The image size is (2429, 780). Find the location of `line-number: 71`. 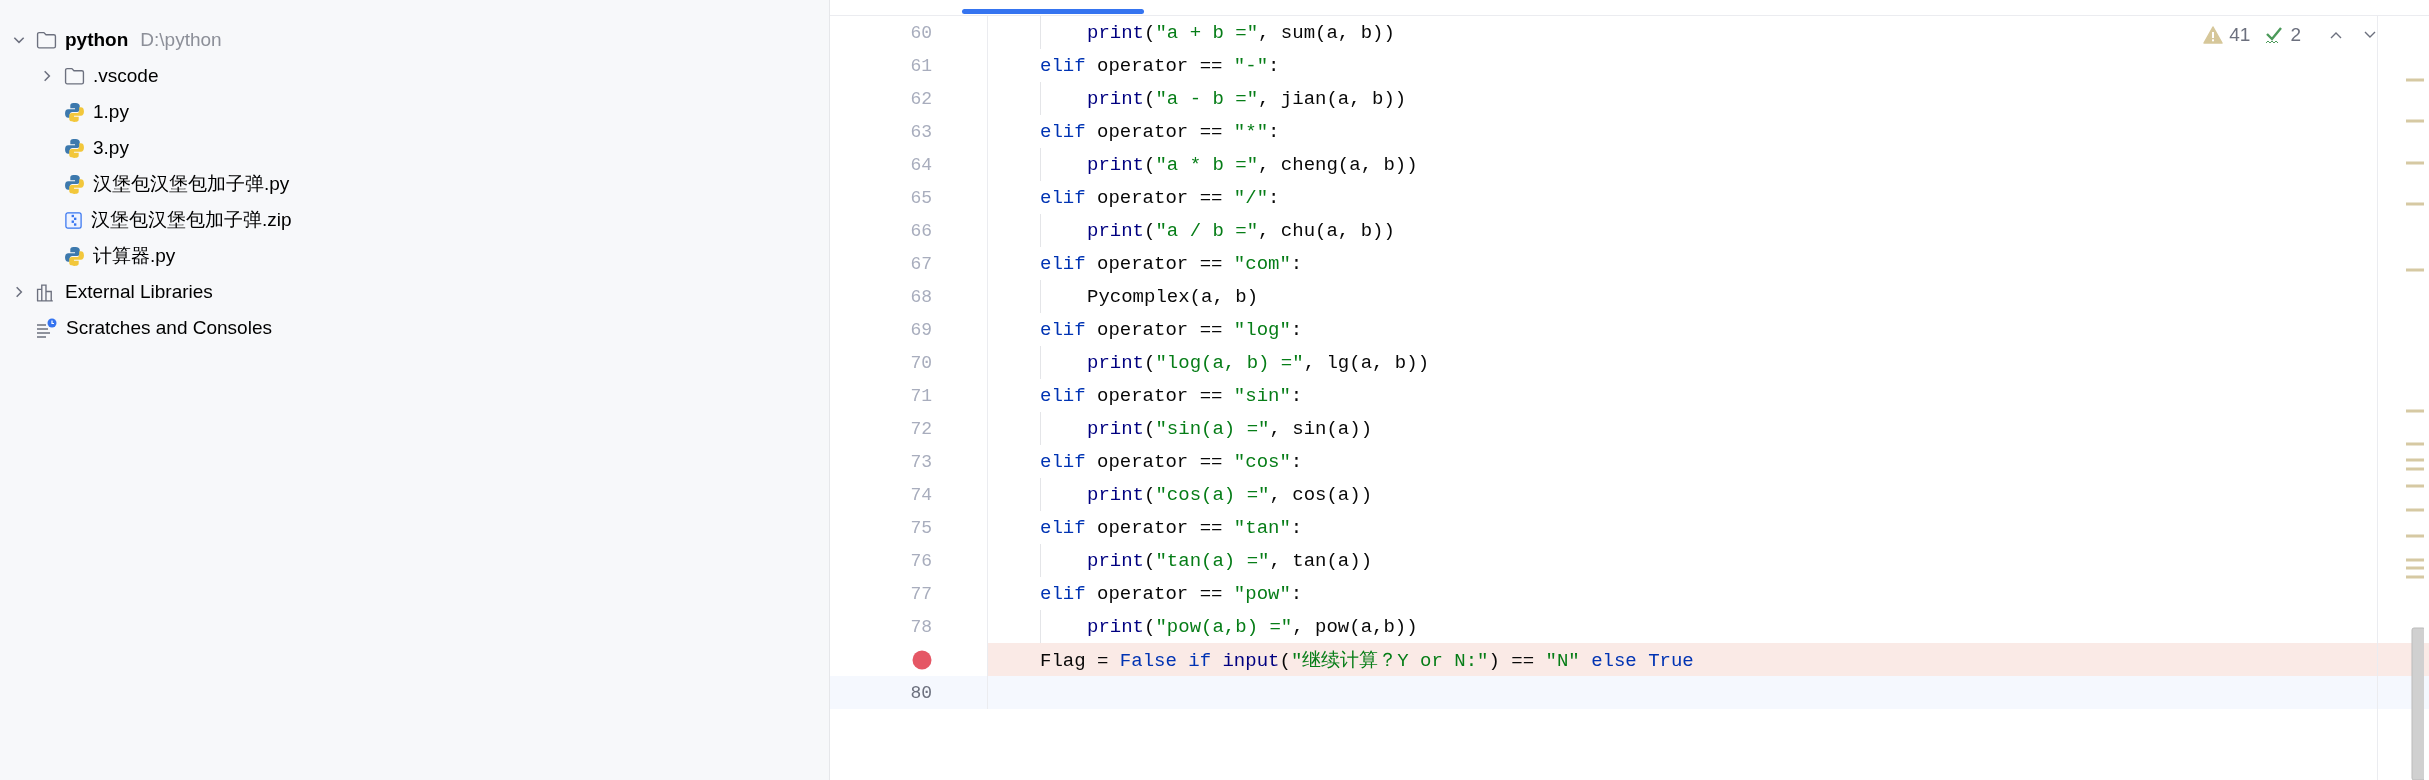

line-number: 71 is located at coordinates (921, 395).